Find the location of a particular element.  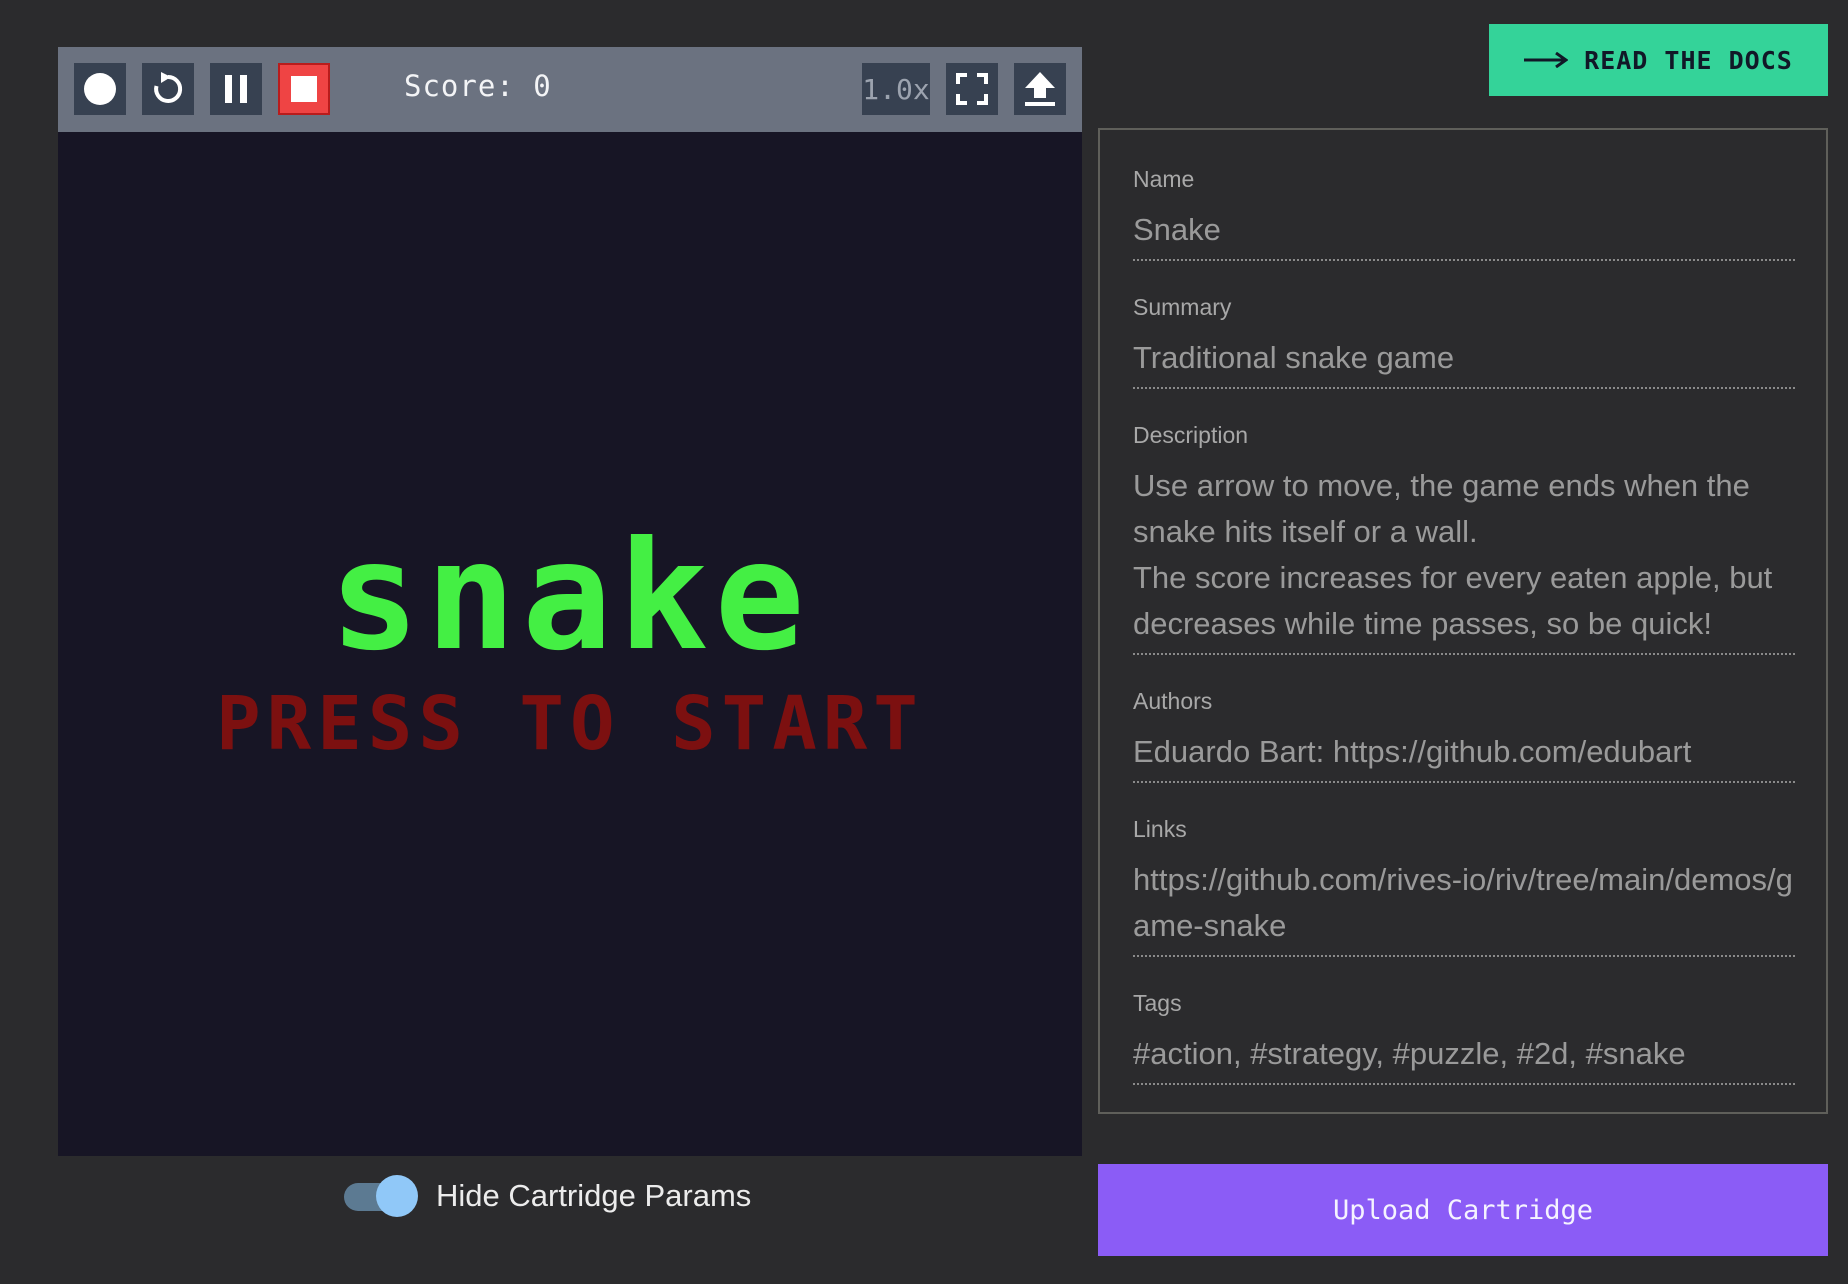

name-input: Snake is located at coordinates (1464, 234).